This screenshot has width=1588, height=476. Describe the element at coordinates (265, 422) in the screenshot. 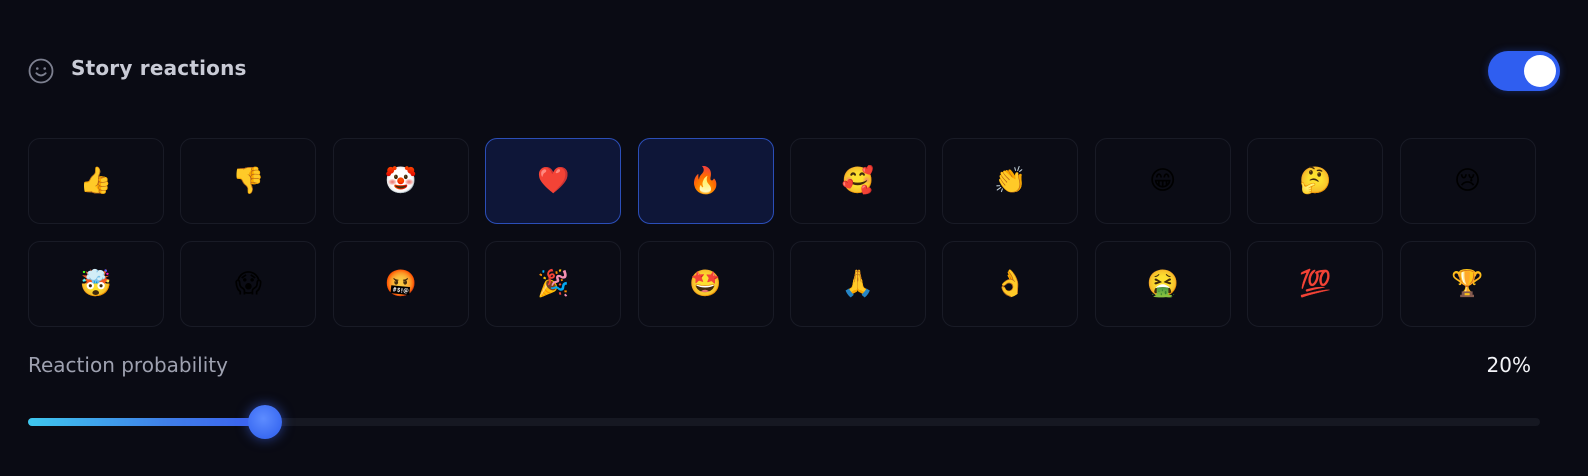

I see `slider-thumb` at that location.